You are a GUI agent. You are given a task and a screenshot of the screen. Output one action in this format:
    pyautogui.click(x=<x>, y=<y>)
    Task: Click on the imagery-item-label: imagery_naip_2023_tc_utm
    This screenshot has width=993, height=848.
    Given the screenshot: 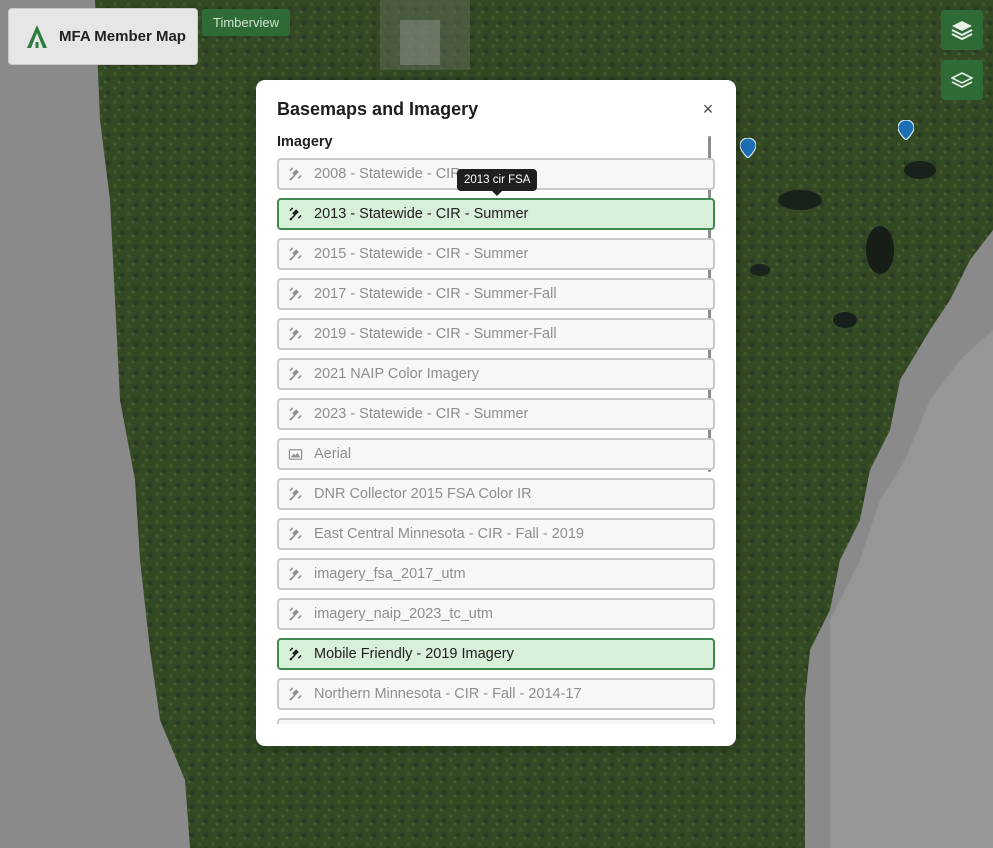 What is the action you would take?
    pyautogui.click(x=403, y=614)
    